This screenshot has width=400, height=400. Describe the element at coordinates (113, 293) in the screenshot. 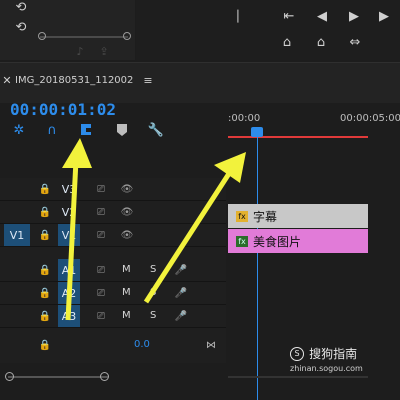

I see `track-row-a2: 🔒 A2 ⎚ M S 🎤` at that location.